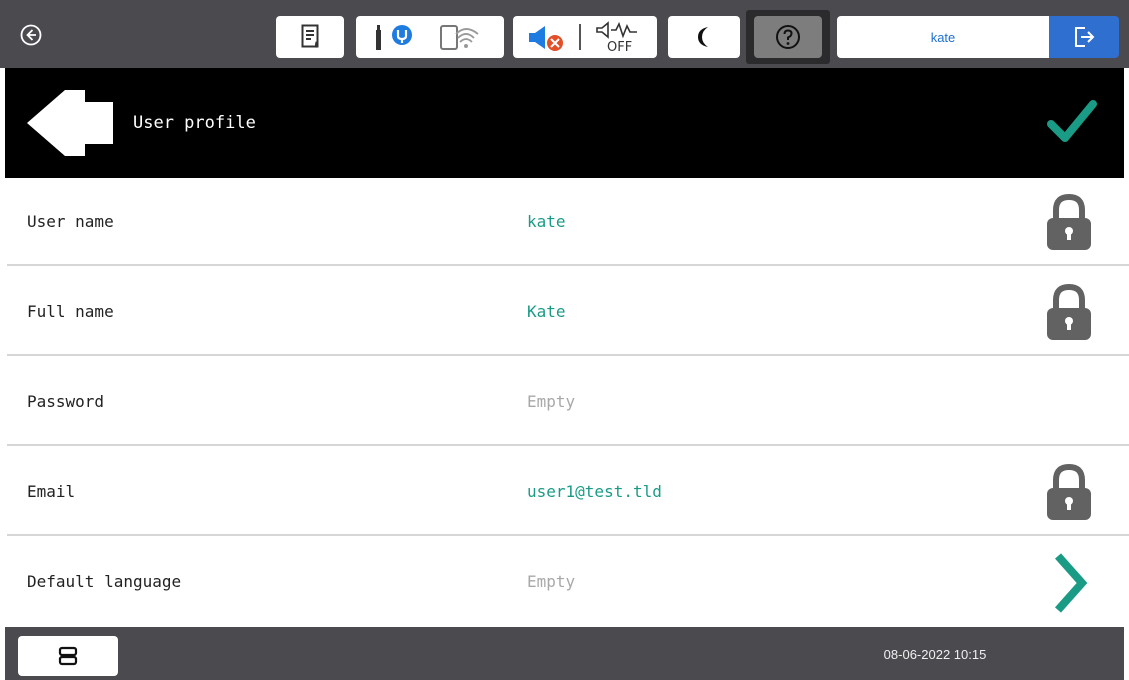 Image resolution: width=1129 pixels, height=680 pixels. What do you see at coordinates (564, 653) in the screenshot?
I see `footer-bar: 08-06-2022 10:15` at bounding box center [564, 653].